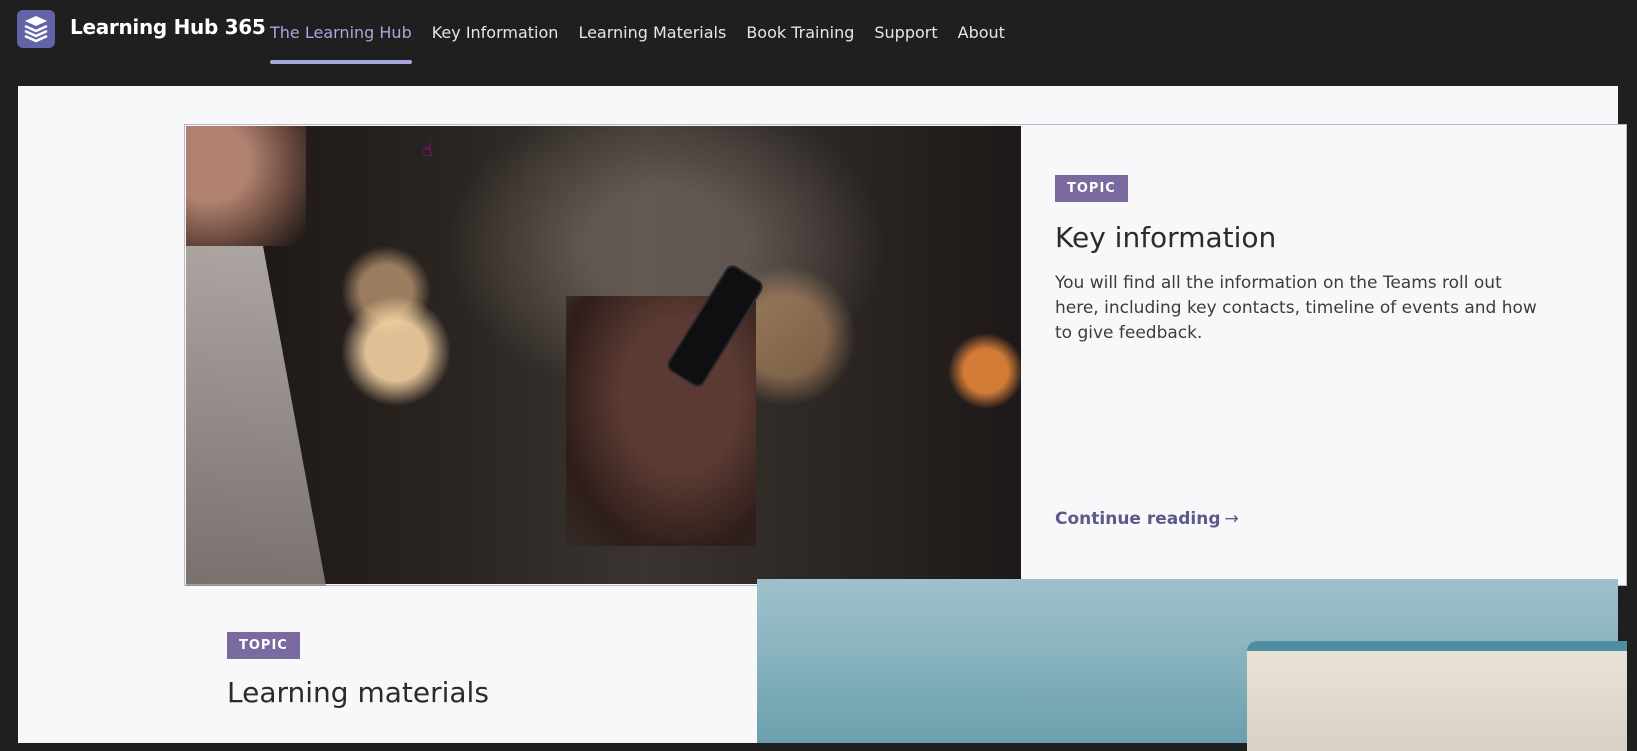  Describe the element at coordinates (1437, 696) in the screenshot. I see `book-shape` at that location.